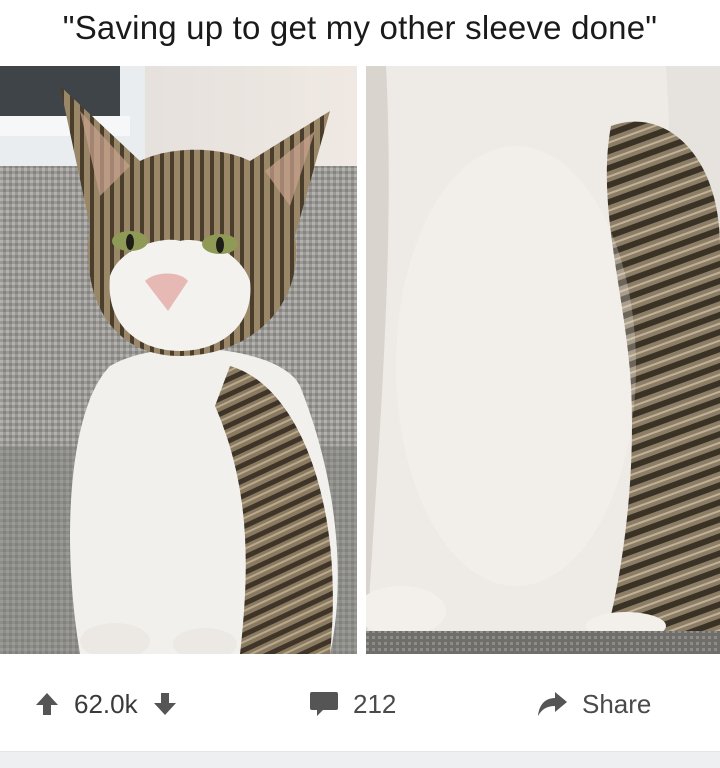 This screenshot has height=768, width=720. What do you see at coordinates (47, 704) in the screenshot?
I see `arrow-up-icon` at bounding box center [47, 704].